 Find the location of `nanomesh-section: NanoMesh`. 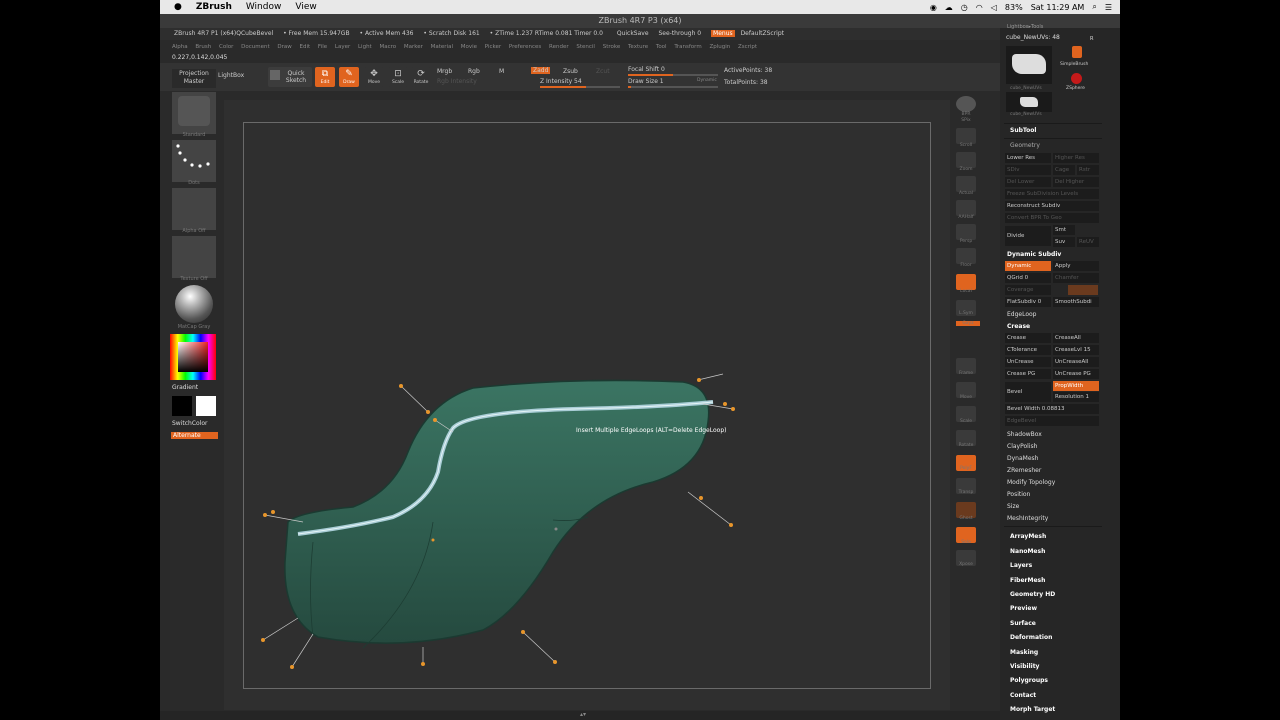

nanomesh-section: NanoMesh is located at coordinates (1027, 551).